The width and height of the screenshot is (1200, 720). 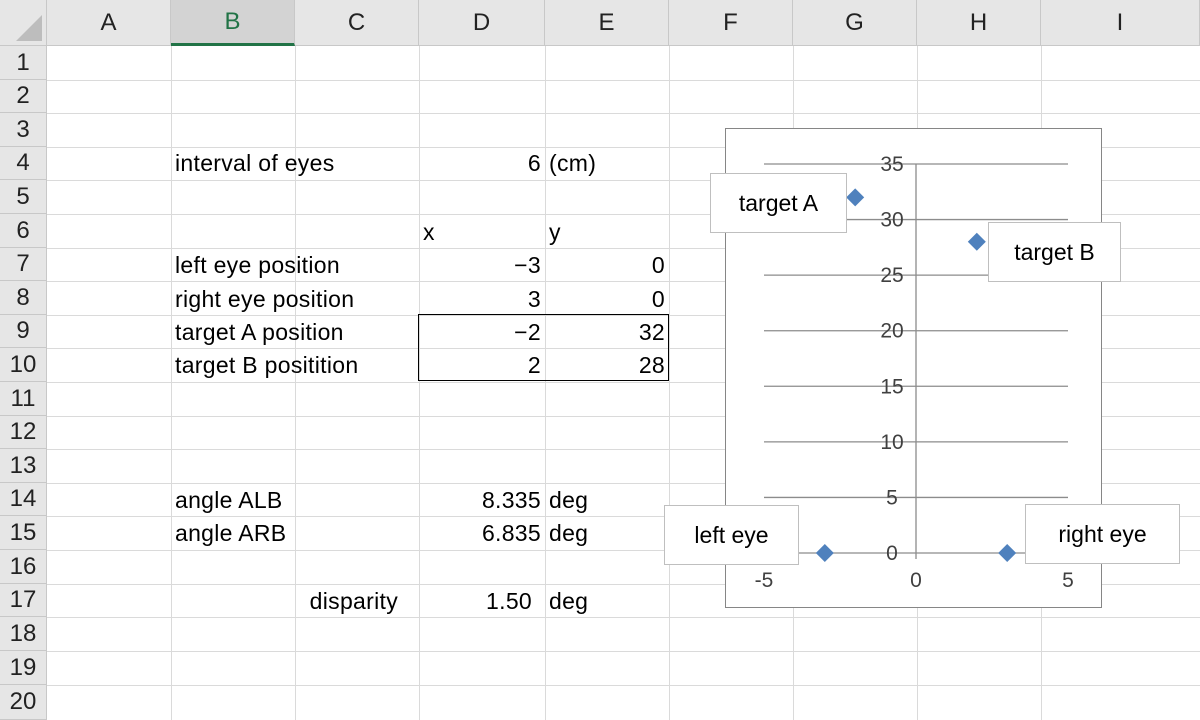 What do you see at coordinates (23, 399) in the screenshot?
I see `row-header-11: 11` at bounding box center [23, 399].